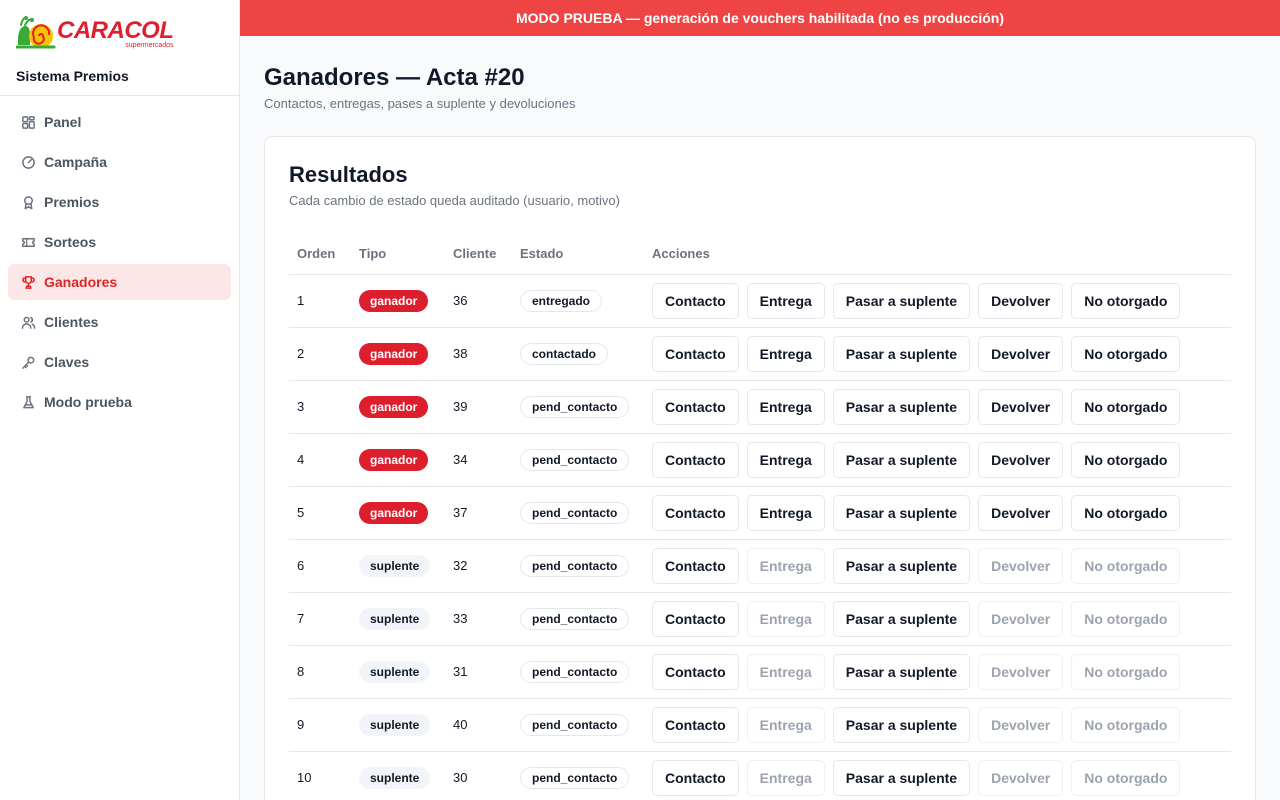  I want to click on sidebar-item-label: Modo prueba, so click(88, 402).